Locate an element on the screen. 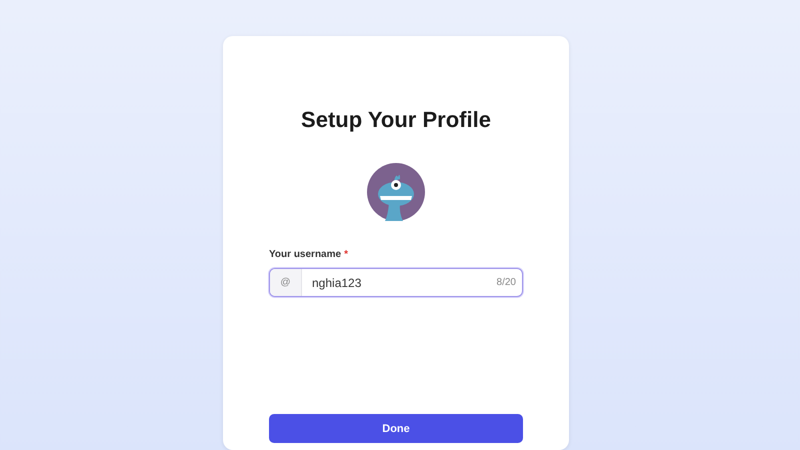 This screenshot has height=450, width=800. avatar-drawing is located at coordinates (396, 192).